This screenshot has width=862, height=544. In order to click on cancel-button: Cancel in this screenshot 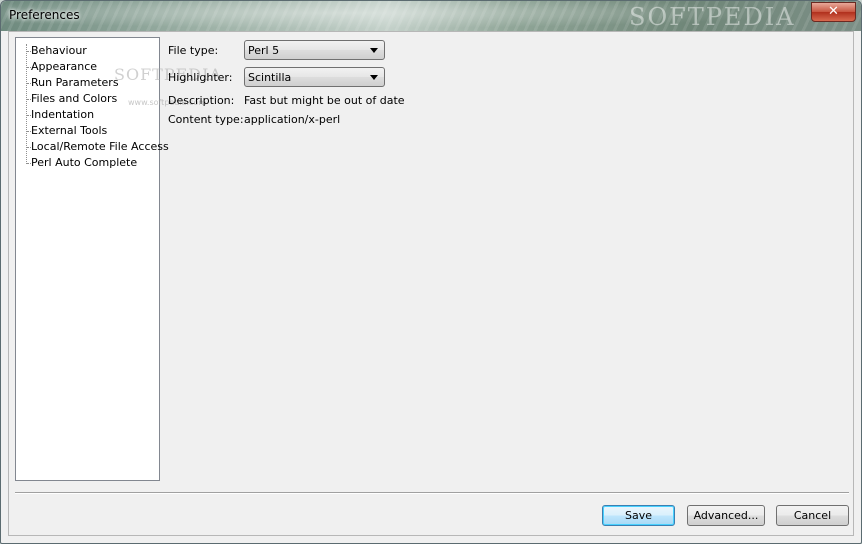, I will do `click(812, 515)`.